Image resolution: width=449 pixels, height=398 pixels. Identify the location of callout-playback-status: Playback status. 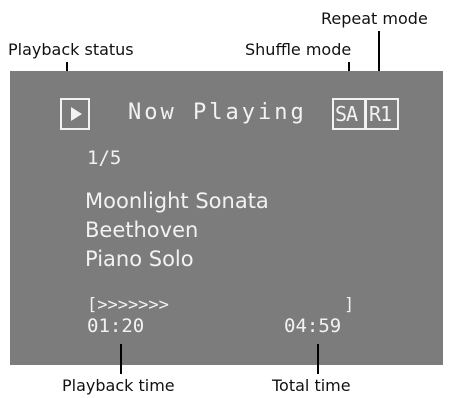
(71, 49).